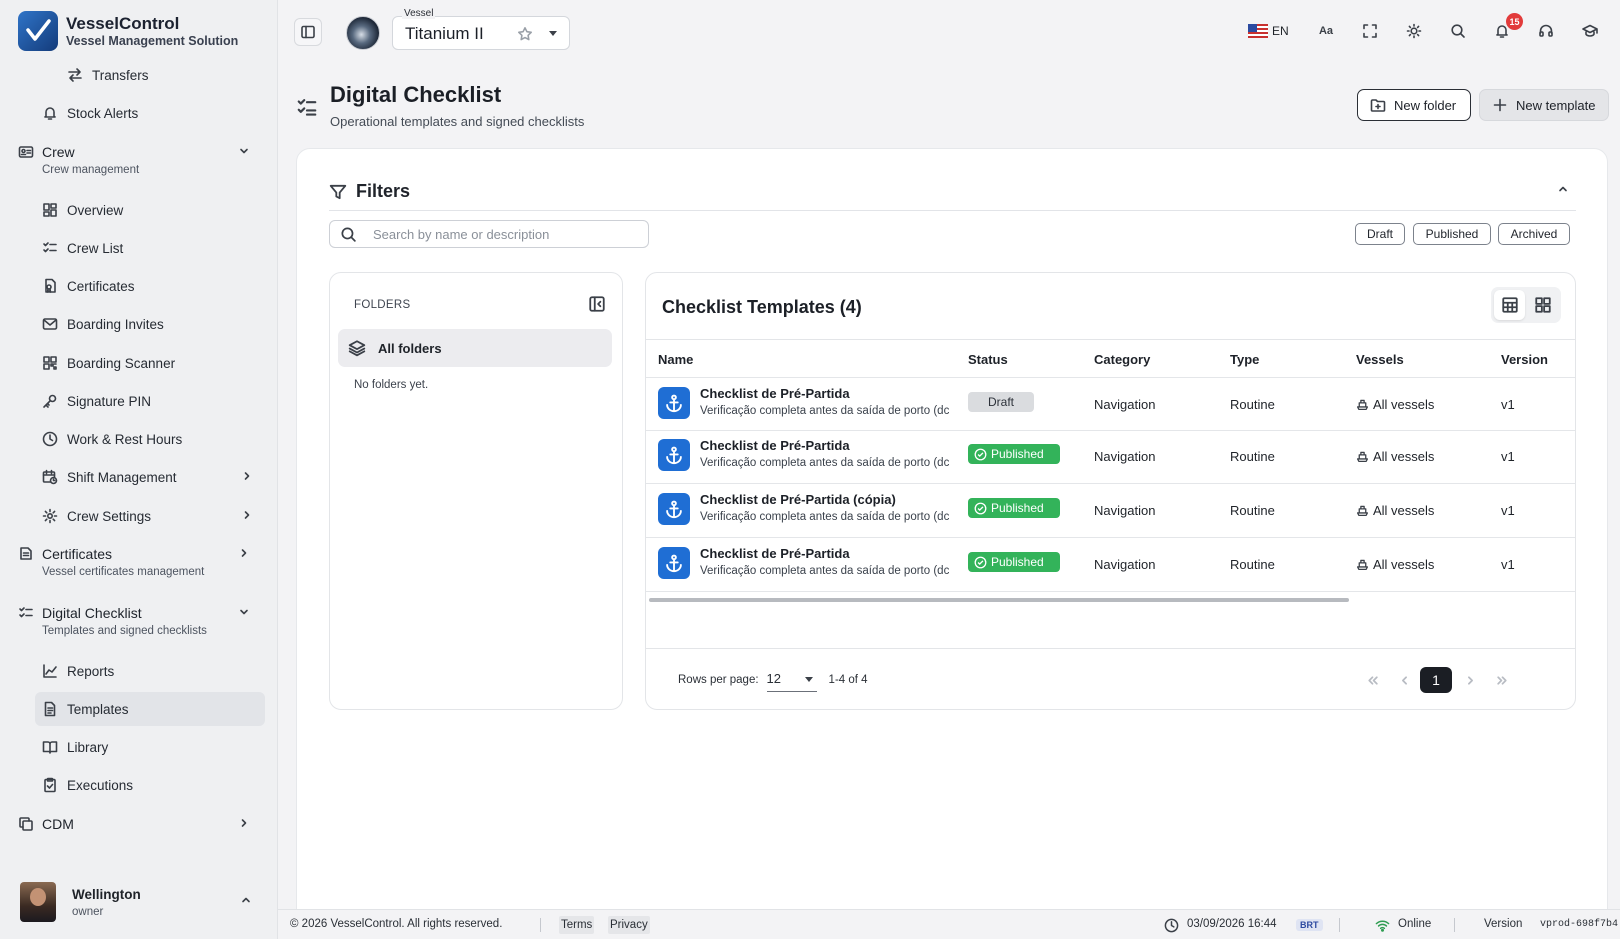 This screenshot has height=939, width=1620. I want to click on sidebar-item-crew-certificates: Certificates, so click(150, 286).